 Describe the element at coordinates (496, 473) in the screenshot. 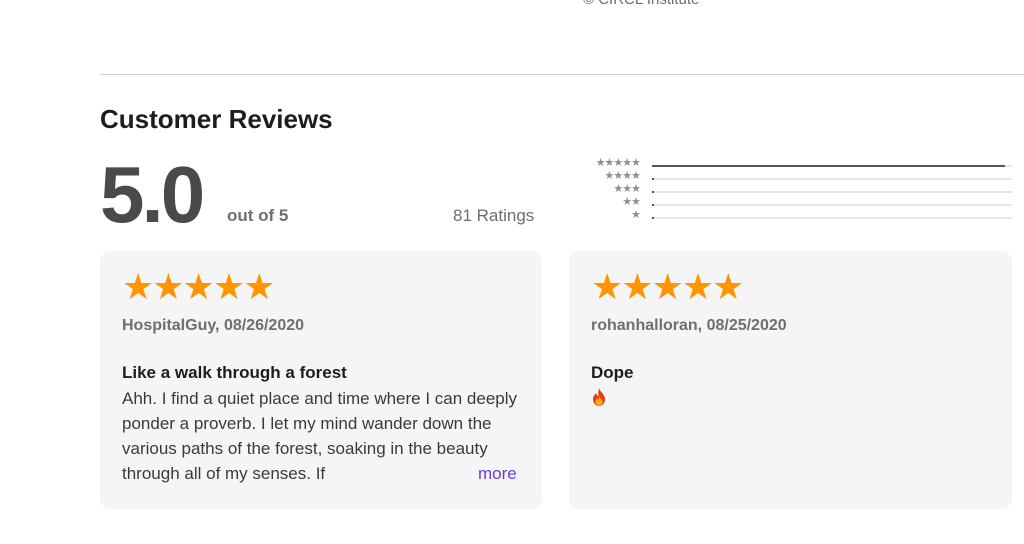

I see `more-link: more` at that location.